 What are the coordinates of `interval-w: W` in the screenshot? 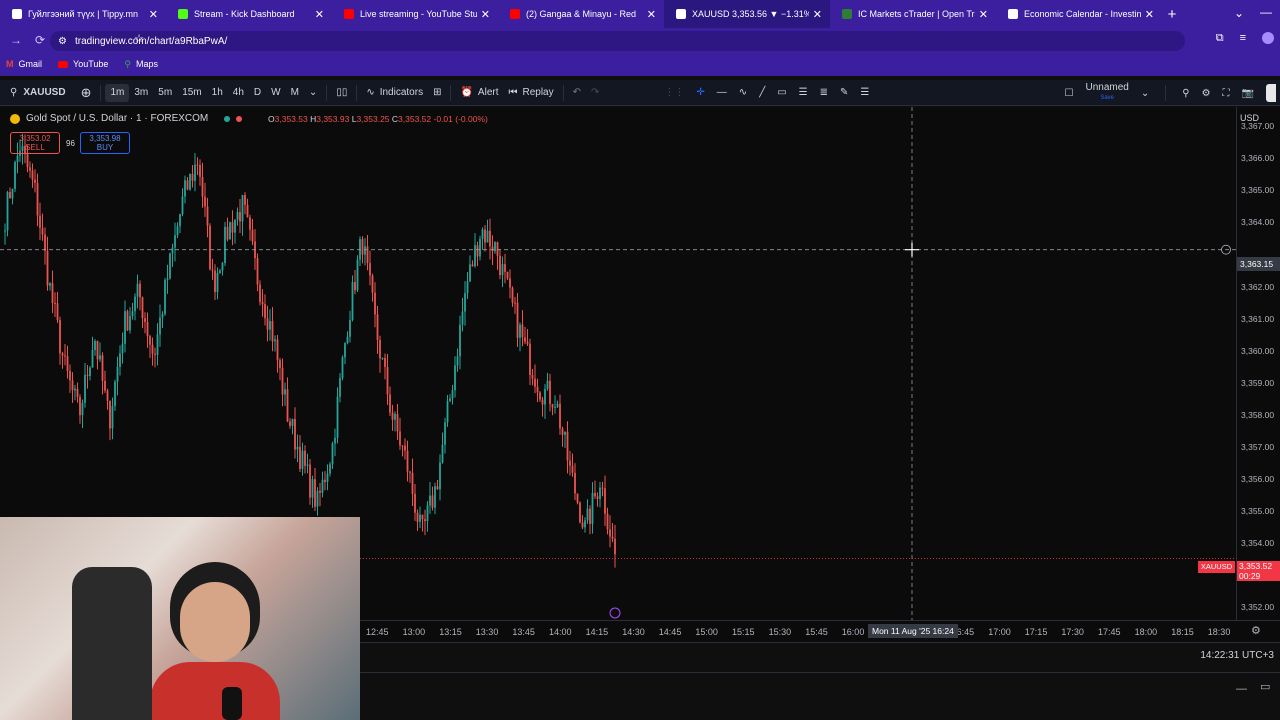 It's located at (275, 93).